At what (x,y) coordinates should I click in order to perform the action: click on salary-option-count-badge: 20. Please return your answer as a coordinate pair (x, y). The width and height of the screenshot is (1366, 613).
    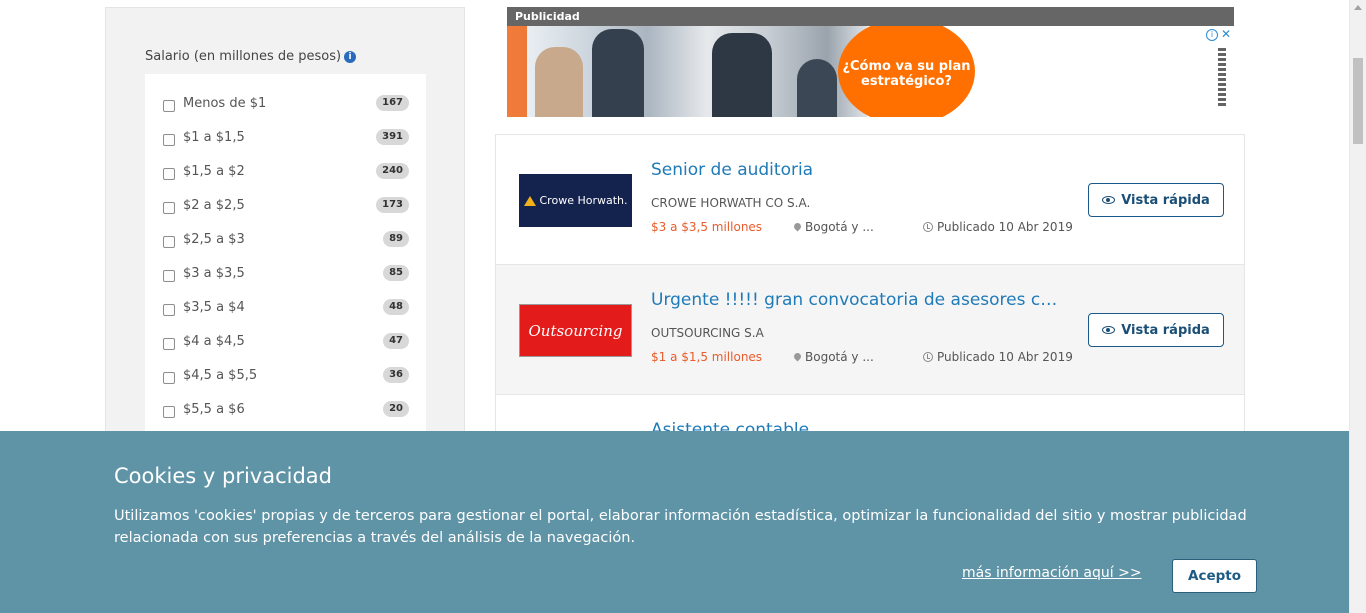
    Looking at the image, I should click on (396, 409).